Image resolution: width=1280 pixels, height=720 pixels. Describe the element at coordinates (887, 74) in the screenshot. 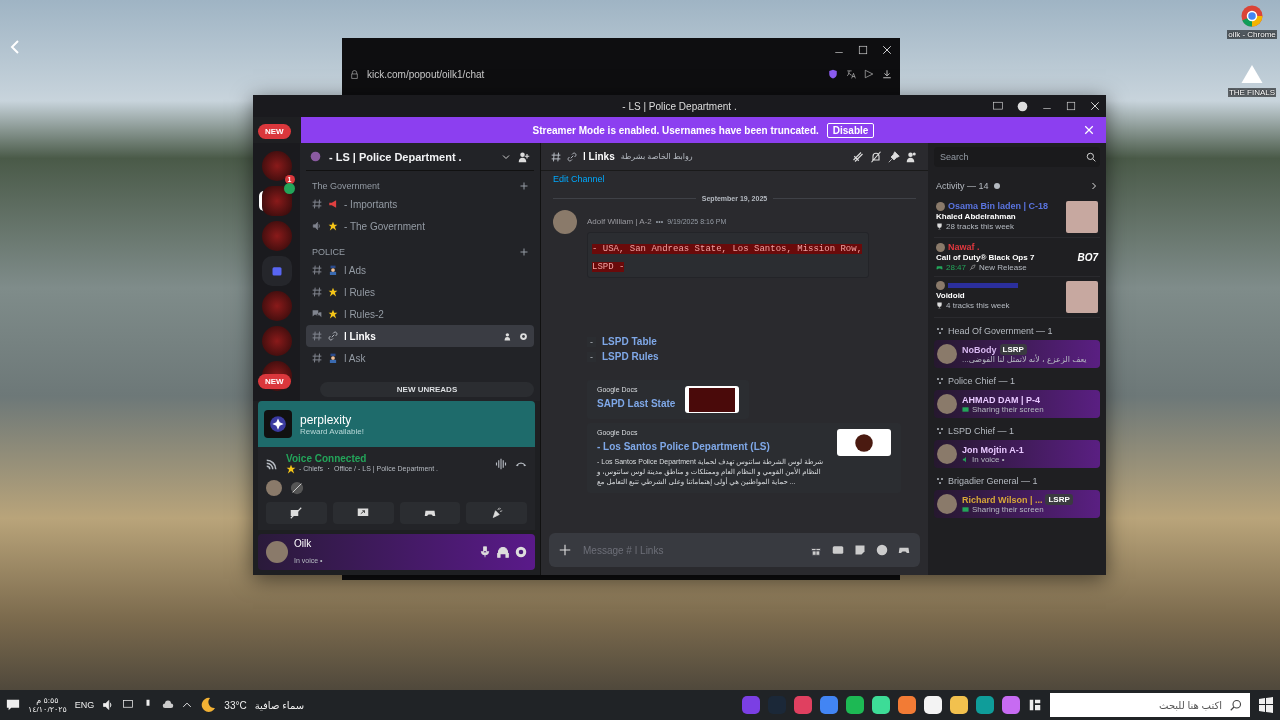

I see `download-icon` at that location.